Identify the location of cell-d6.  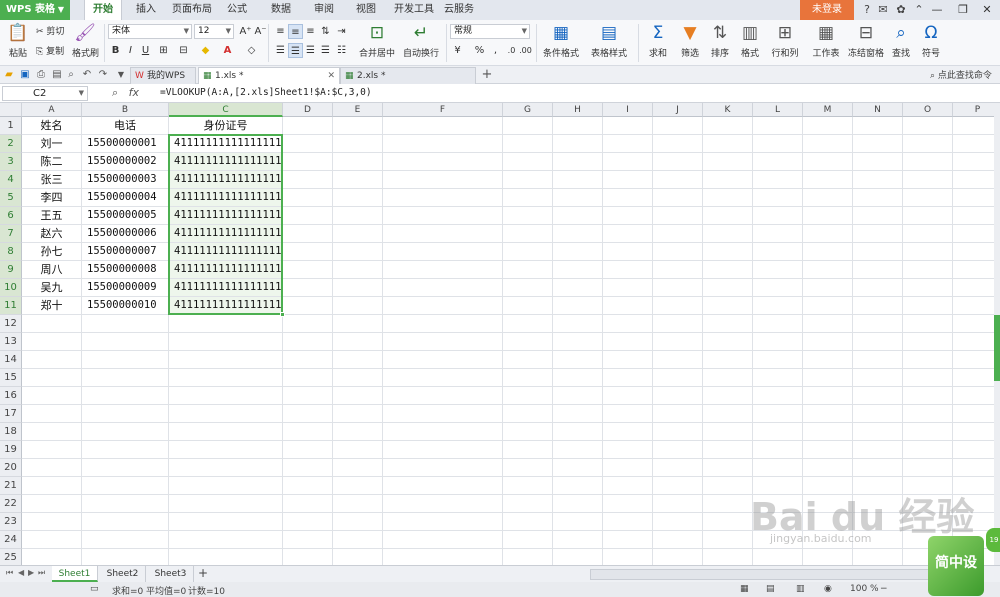
(308, 216).